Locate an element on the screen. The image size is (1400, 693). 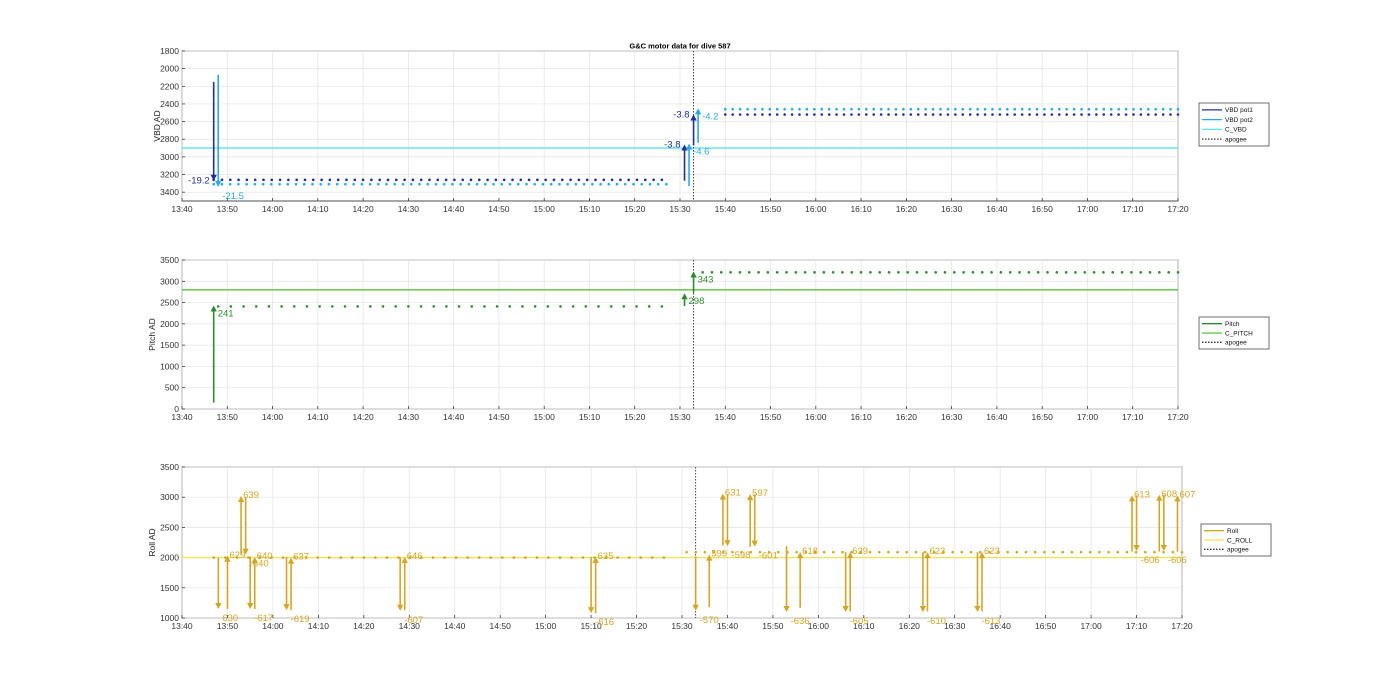
x-tick-label: 14:00 is located at coordinates (273, 209).